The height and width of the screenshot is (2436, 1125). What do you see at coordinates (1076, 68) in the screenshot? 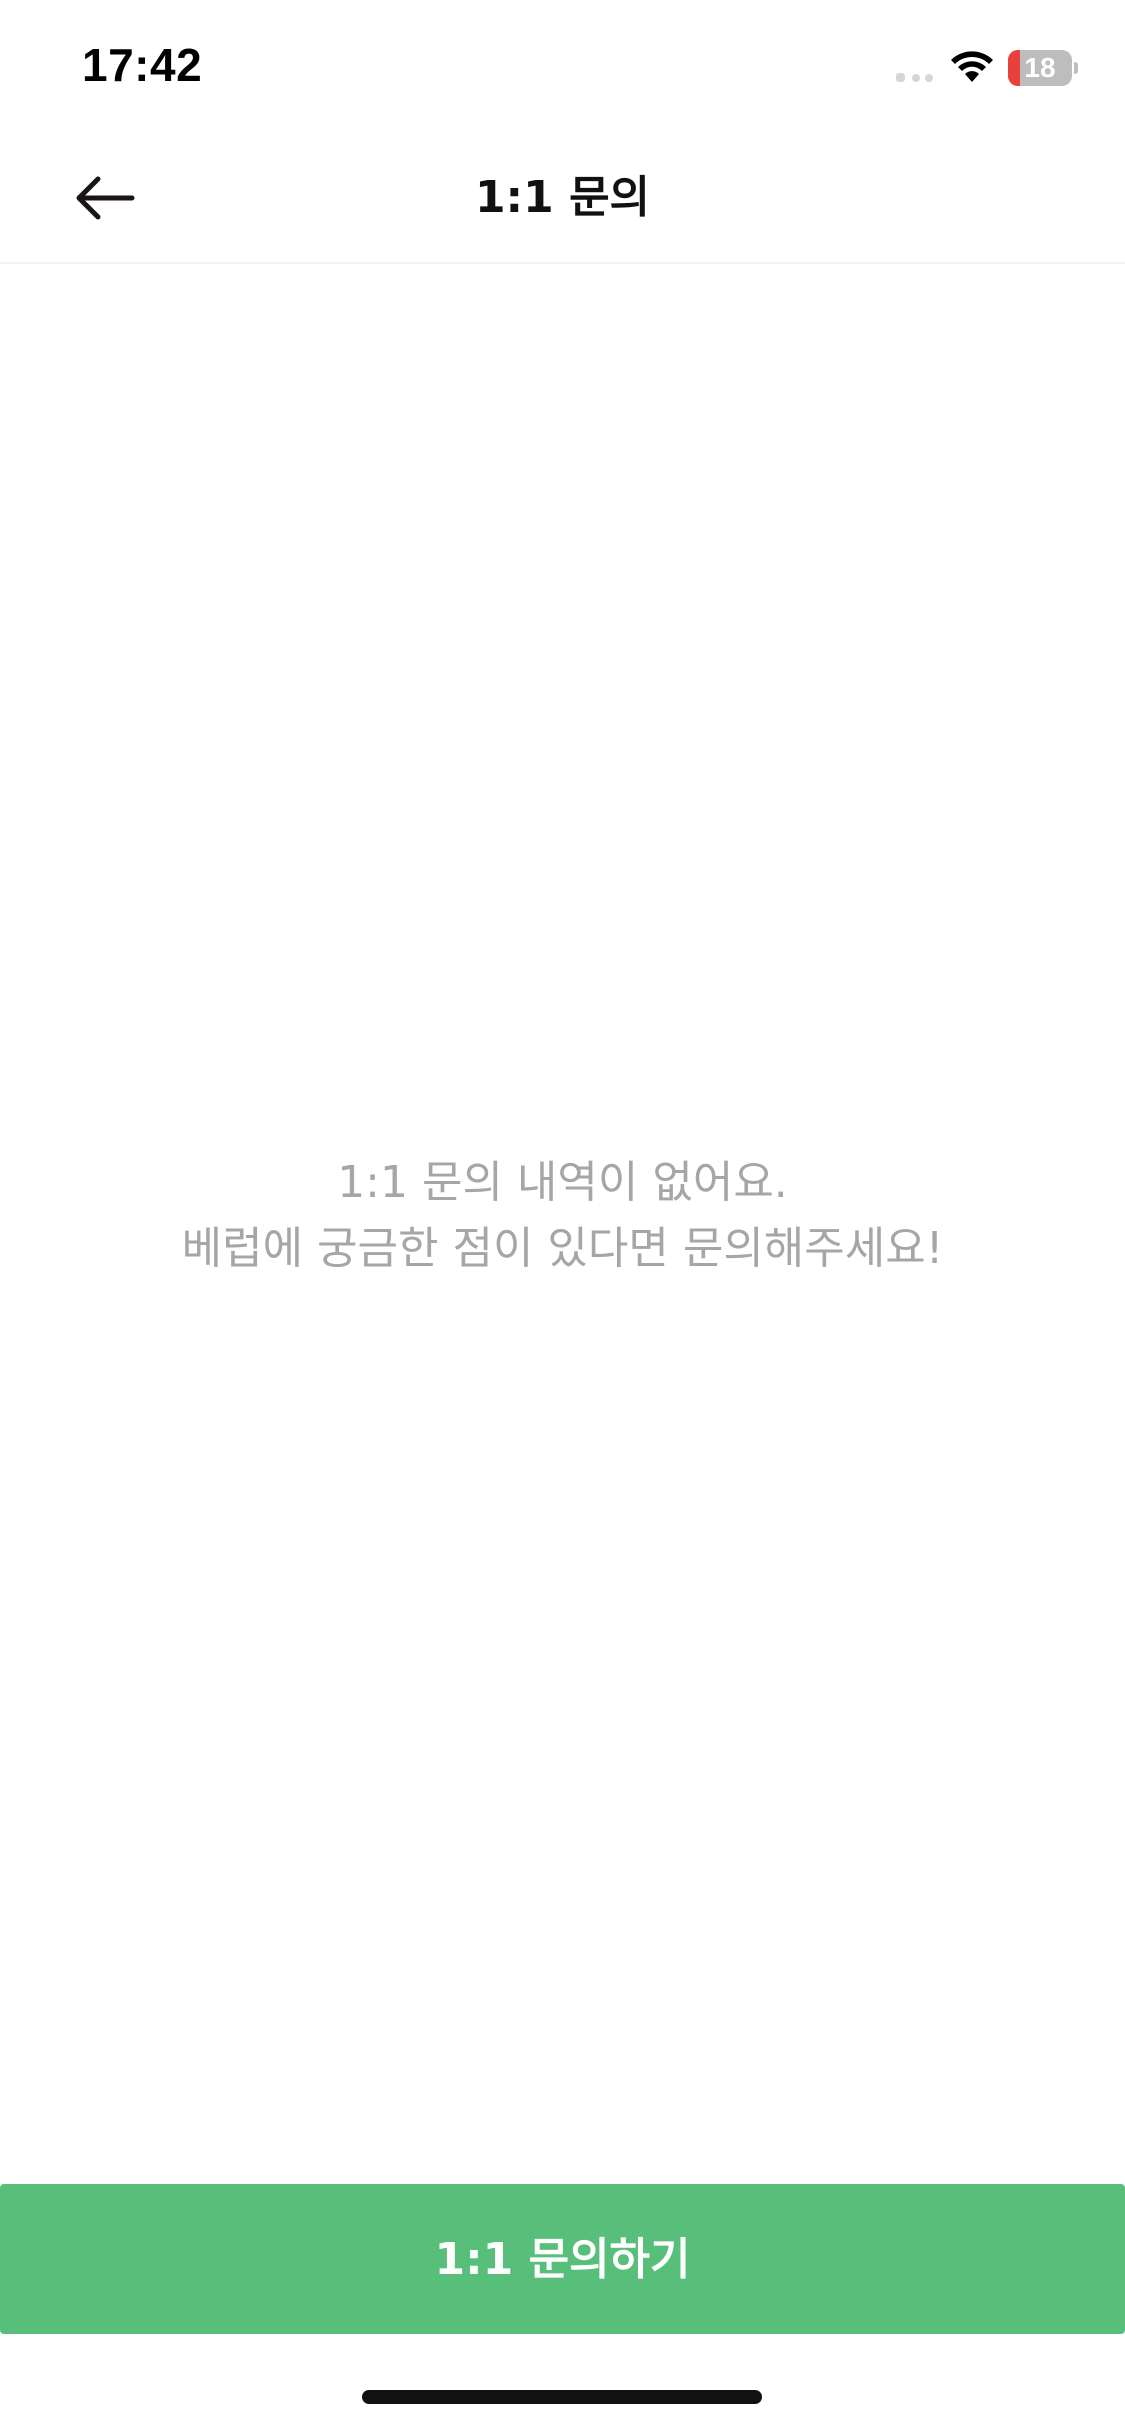
I see `battery-tip` at bounding box center [1076, 68].